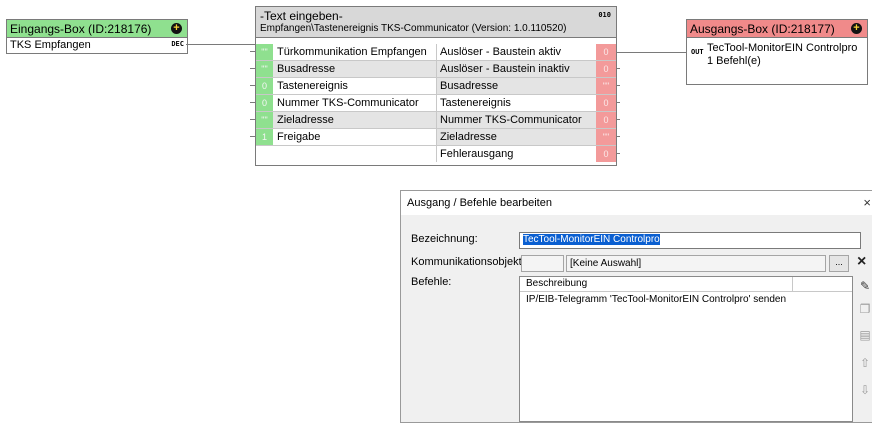  I want to click on komm-object-field: [Keine Auswahl], so click(696, 263).